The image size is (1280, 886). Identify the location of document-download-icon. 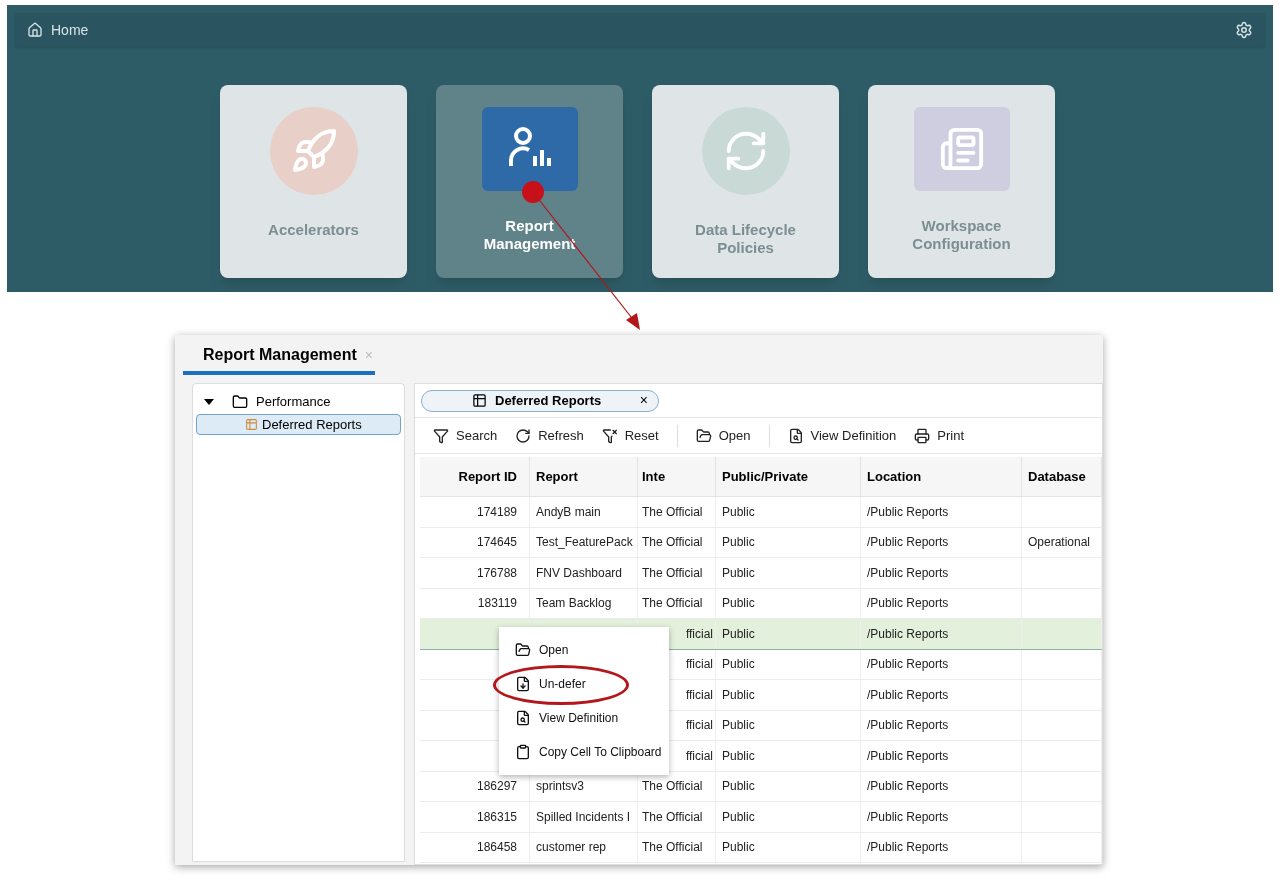
(523, 684).